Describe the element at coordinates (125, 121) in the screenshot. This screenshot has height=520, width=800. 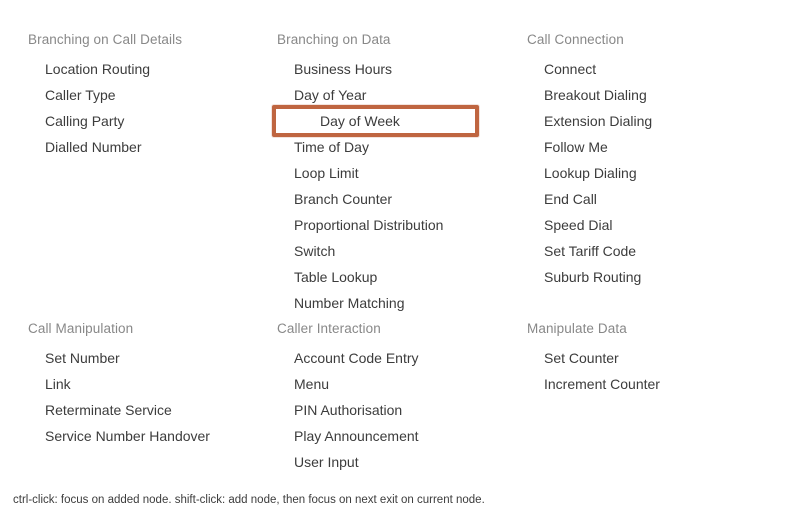
I see `palette-item: Calling Party` at that location.